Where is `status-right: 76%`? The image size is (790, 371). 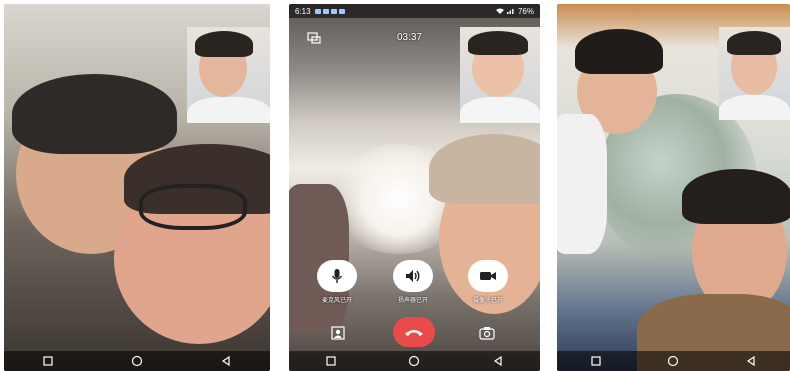 status-right: 76% is located at coordinates (514, 11).